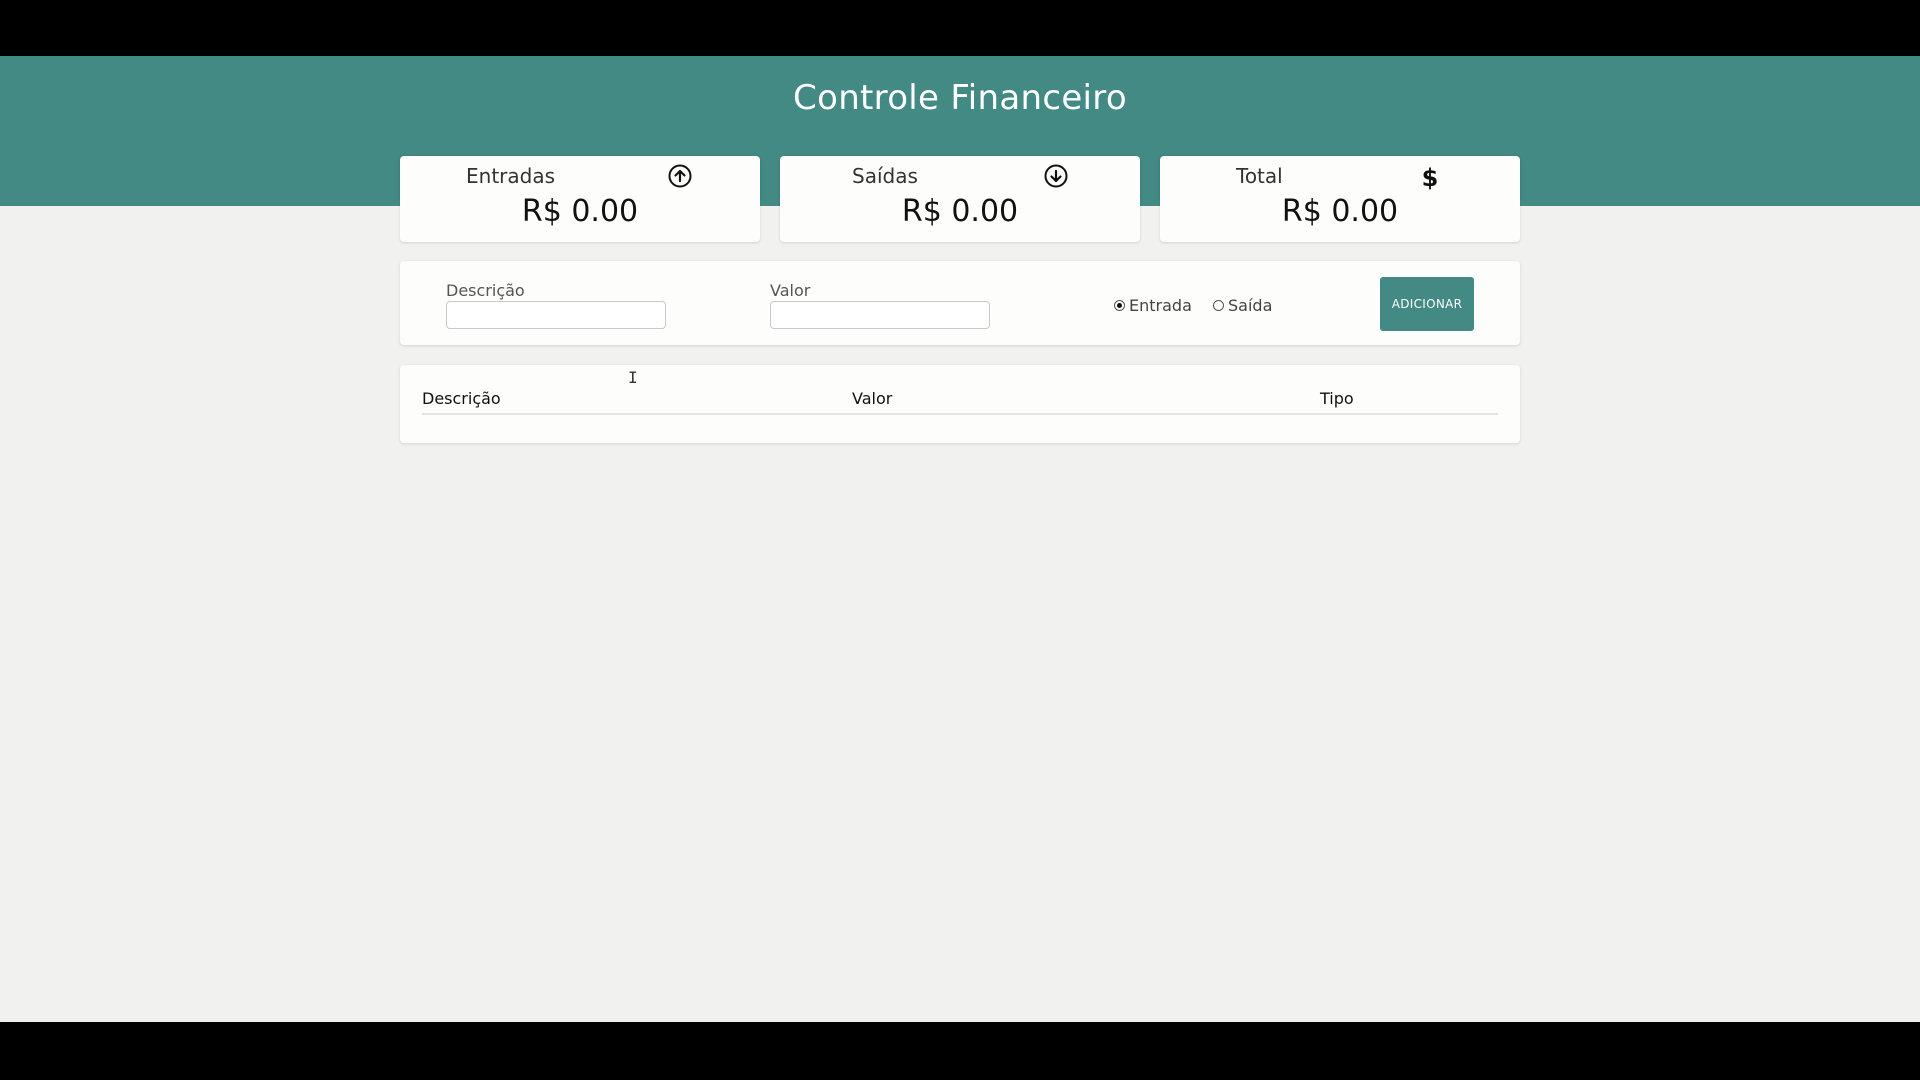 This screenshot has width=1920, height=1080. I want to click on radio-saida: Saída, so click(1242, 305).